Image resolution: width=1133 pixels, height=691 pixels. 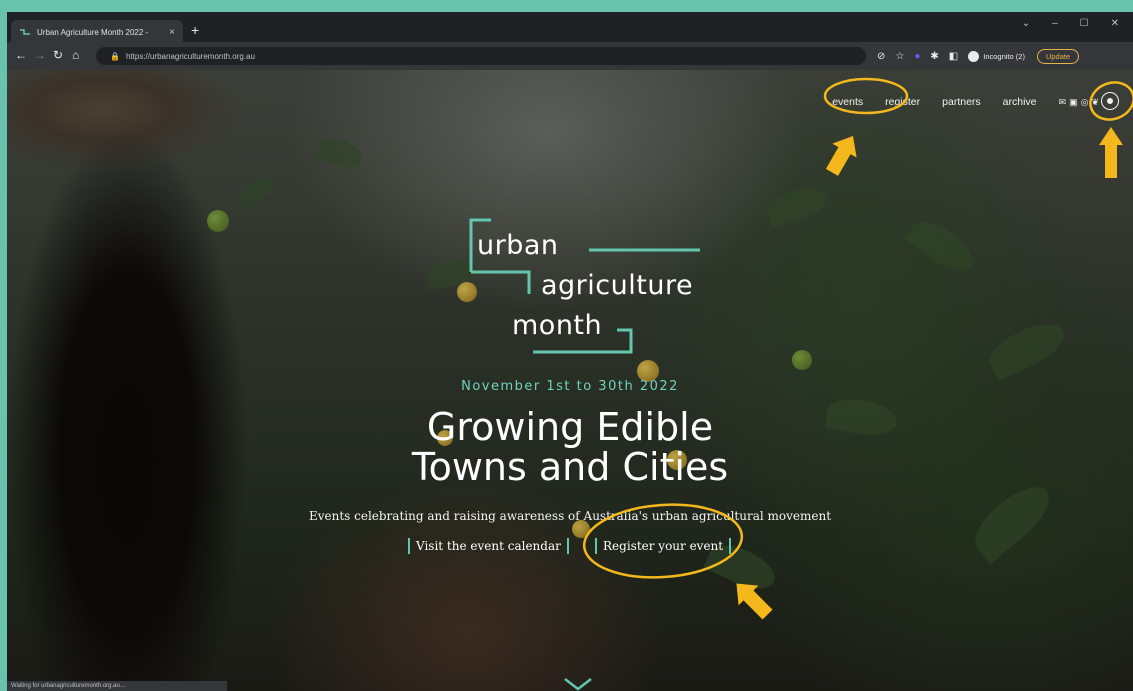 I want to click on eye-slash-icon: ⊘, so click(x=881, y=57).